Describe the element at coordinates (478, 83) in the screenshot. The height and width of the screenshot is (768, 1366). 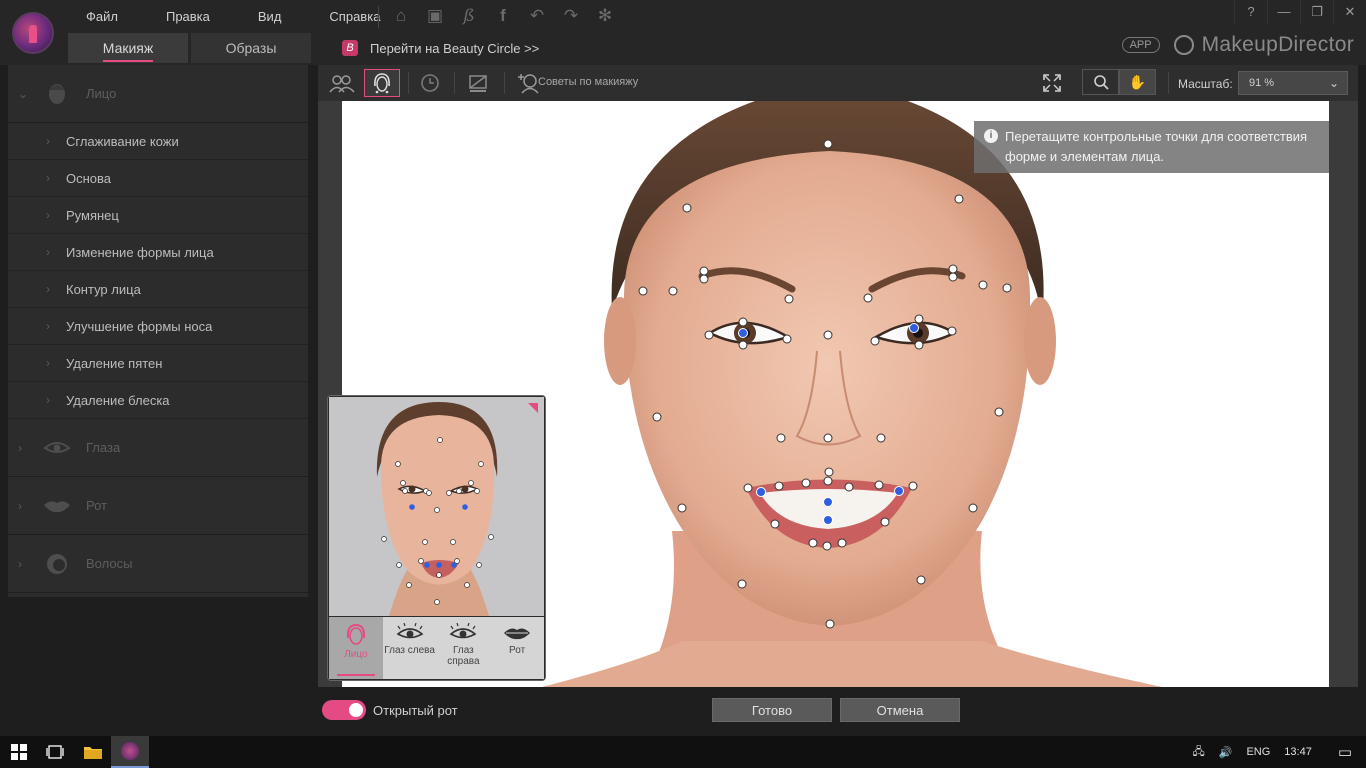
I see `split-view-icon` at that location.